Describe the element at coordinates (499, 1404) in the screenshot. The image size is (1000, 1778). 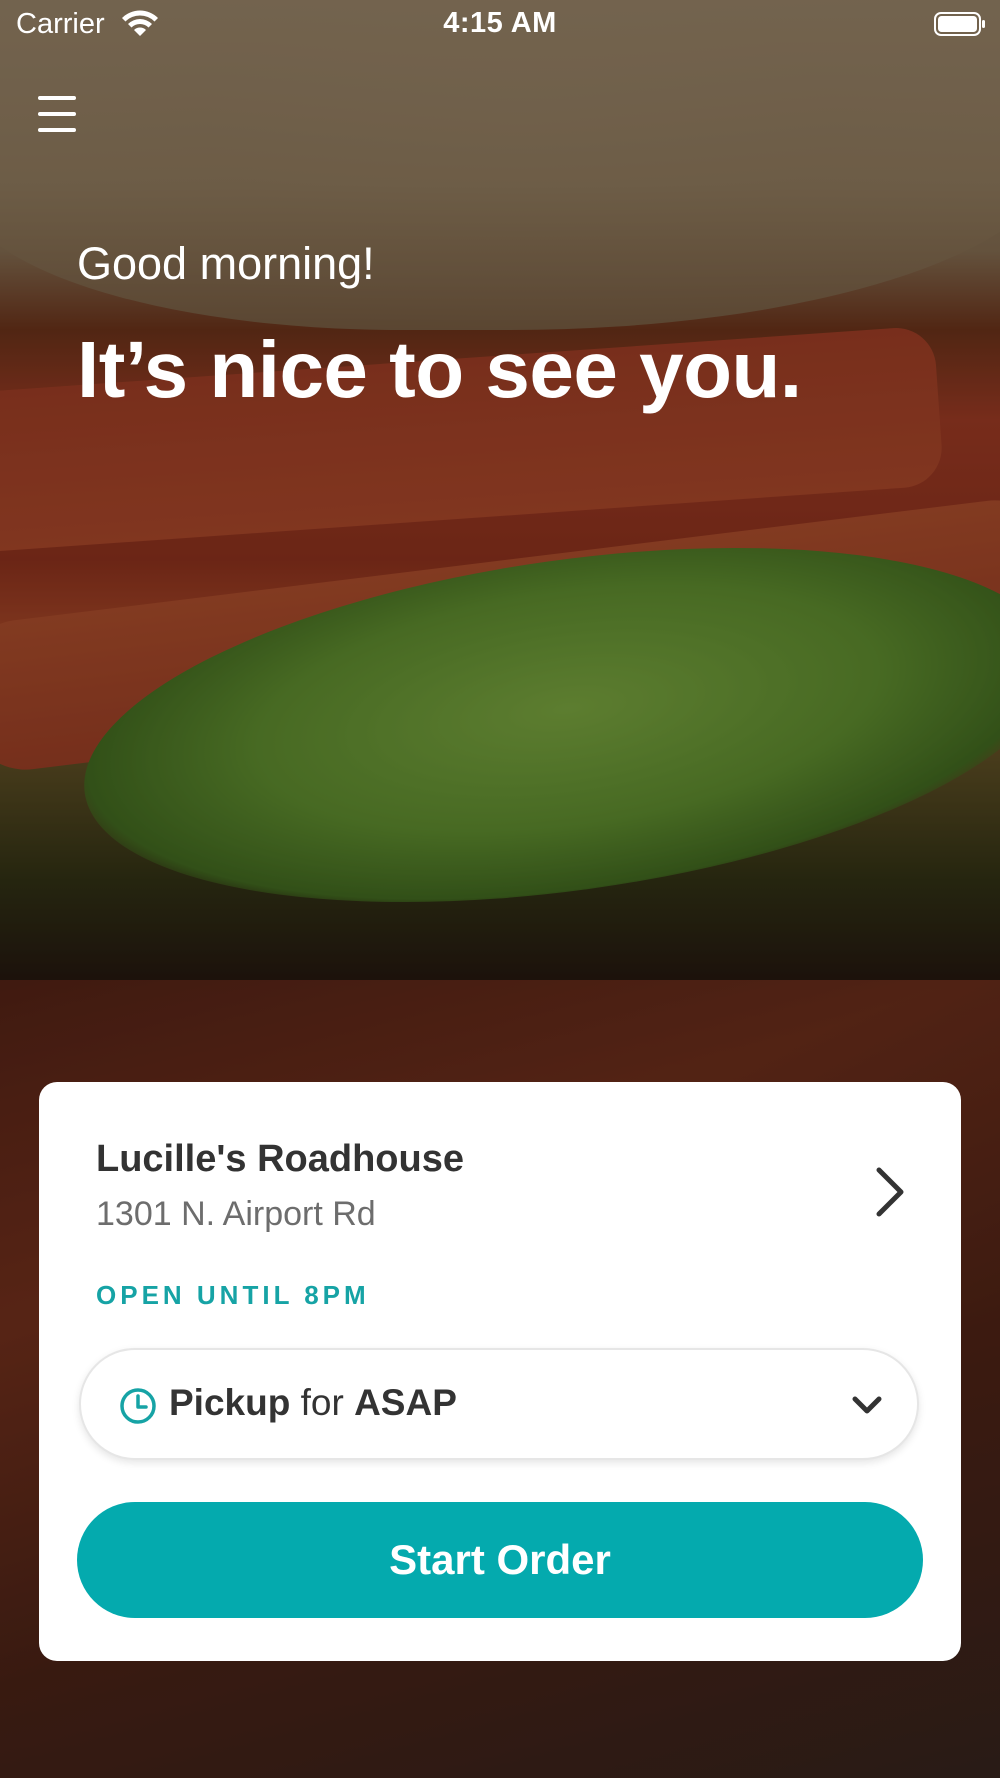
I see `pickup-time-dropdown: Pickup for ASAP` at that location.